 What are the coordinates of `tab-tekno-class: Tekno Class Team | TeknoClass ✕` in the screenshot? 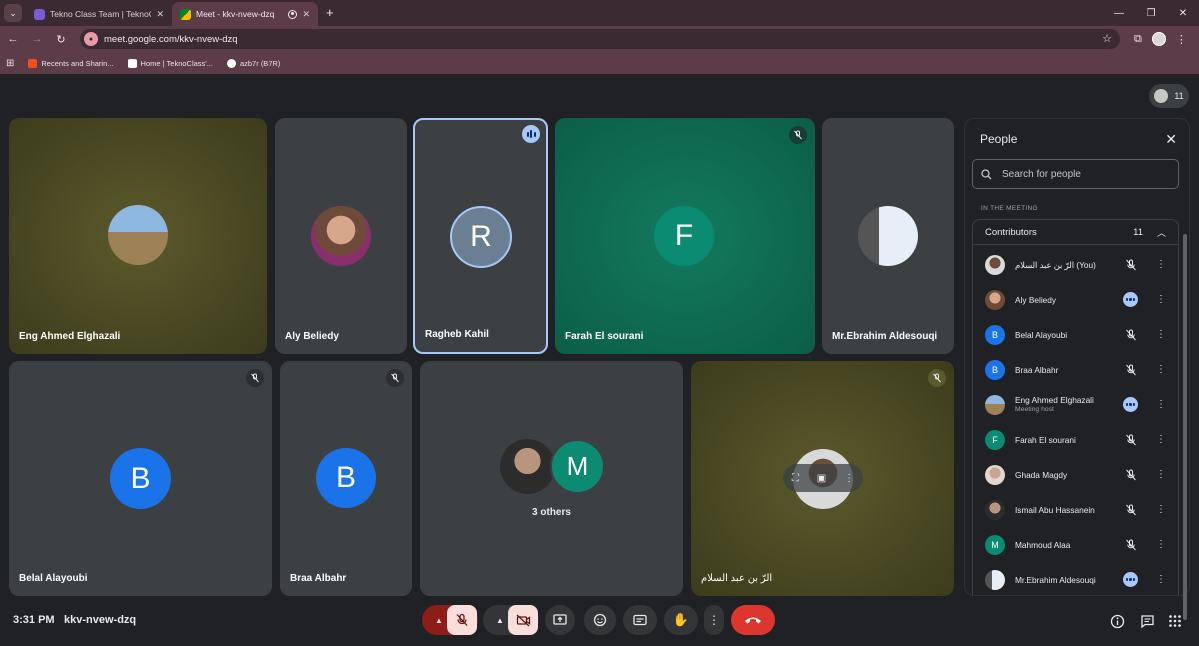 It's located at (99, 14).